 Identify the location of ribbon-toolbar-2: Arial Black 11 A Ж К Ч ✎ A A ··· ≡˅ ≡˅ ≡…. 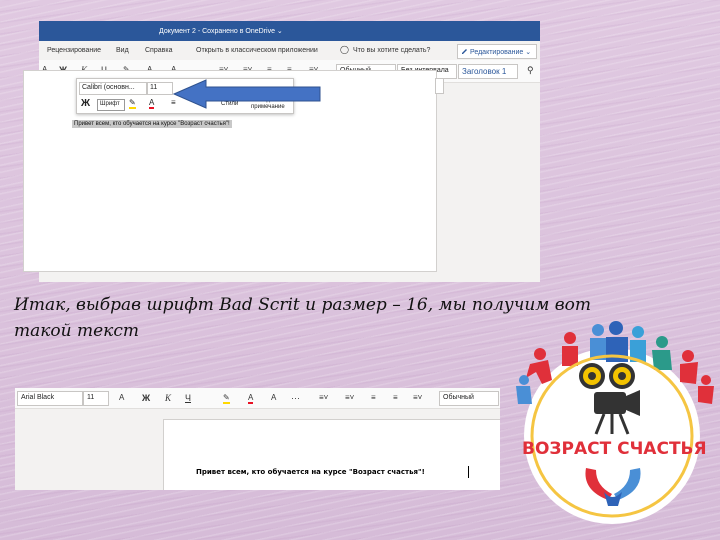
(257, 398).